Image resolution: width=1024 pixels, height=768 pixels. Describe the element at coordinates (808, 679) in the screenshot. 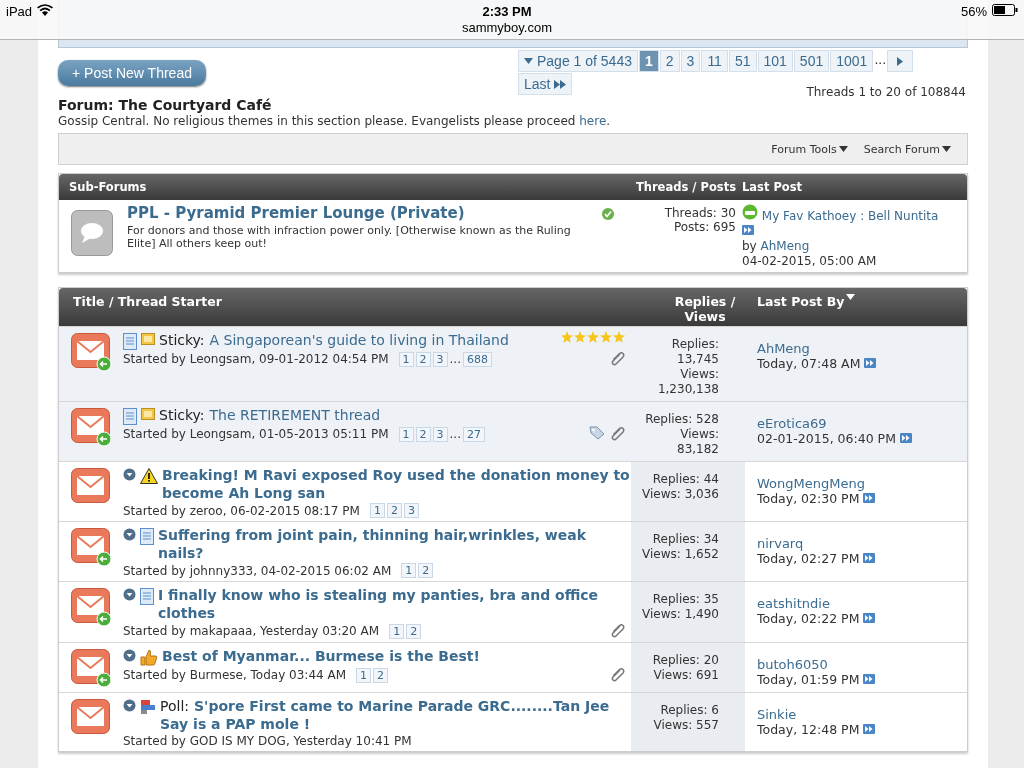

I see `post-time: Today, 01:59 PM` at that location.